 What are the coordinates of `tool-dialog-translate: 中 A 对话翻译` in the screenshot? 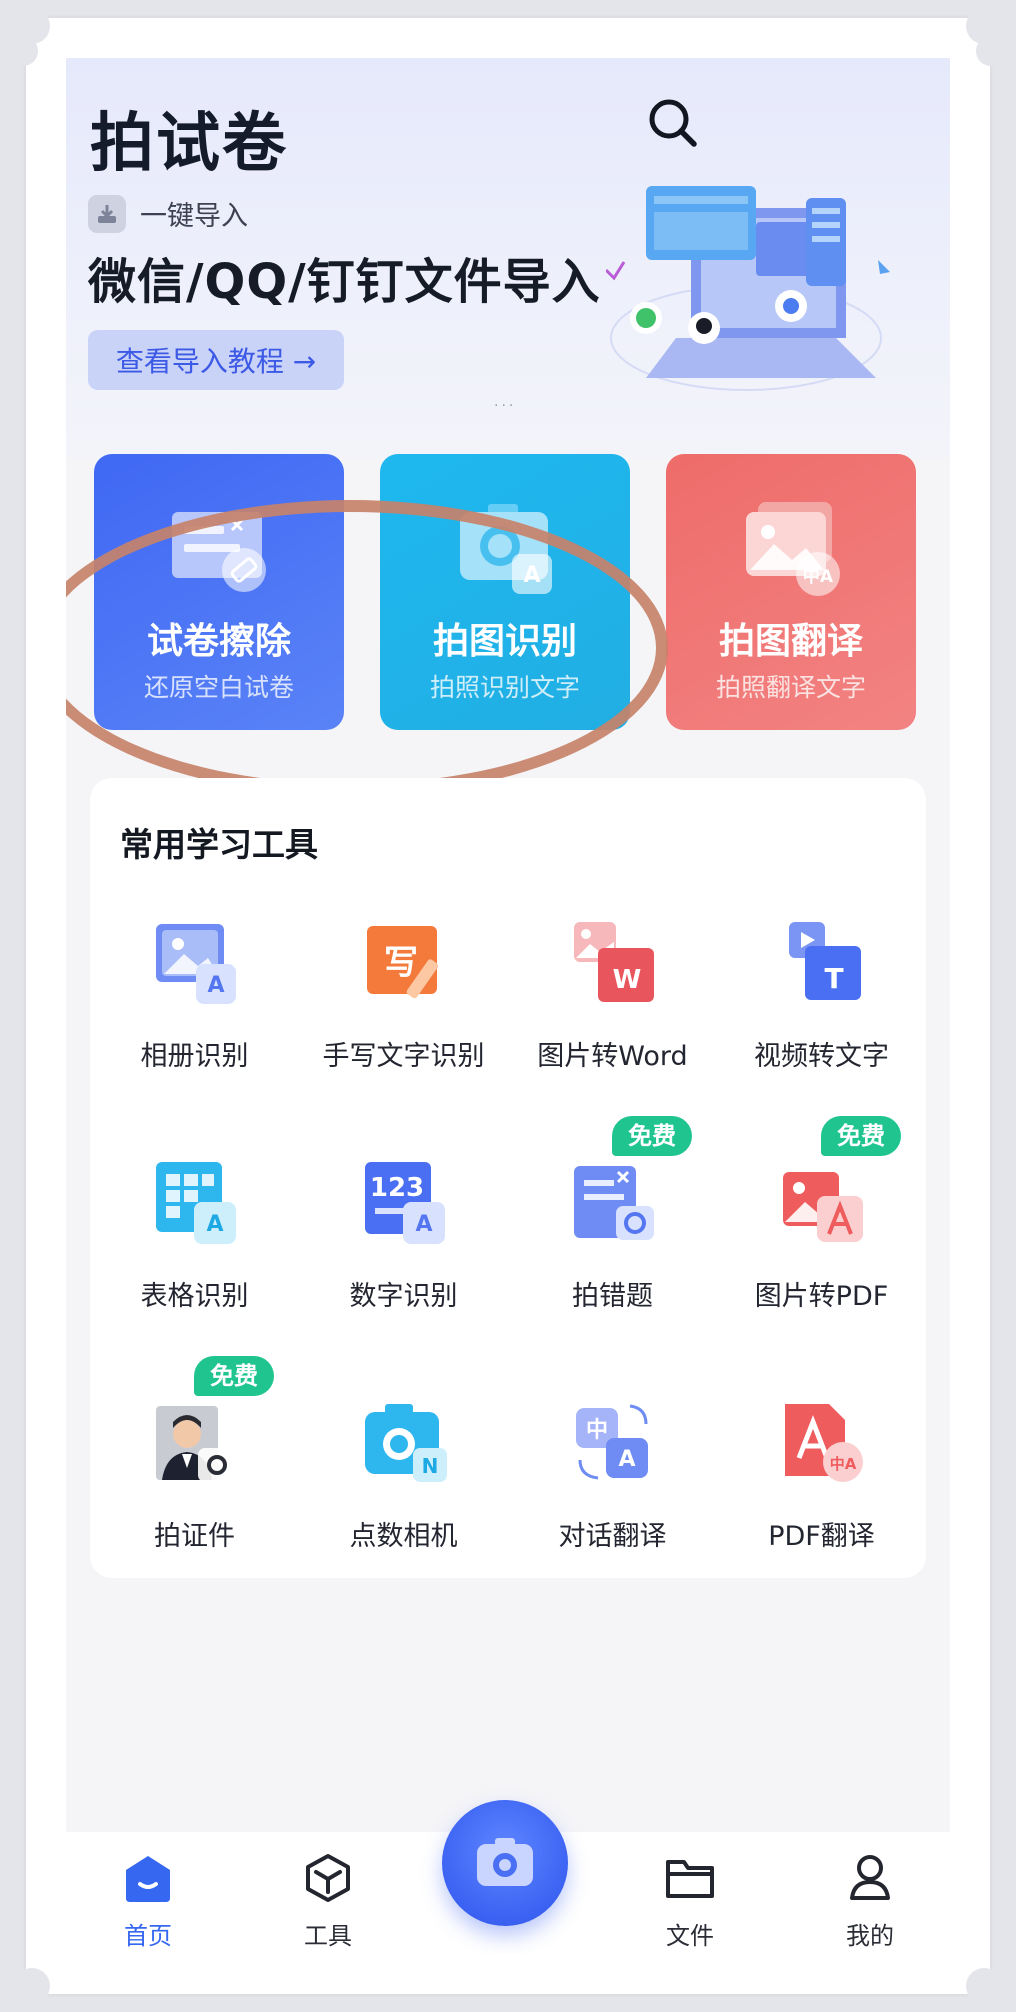 It's located at (612, 1473).